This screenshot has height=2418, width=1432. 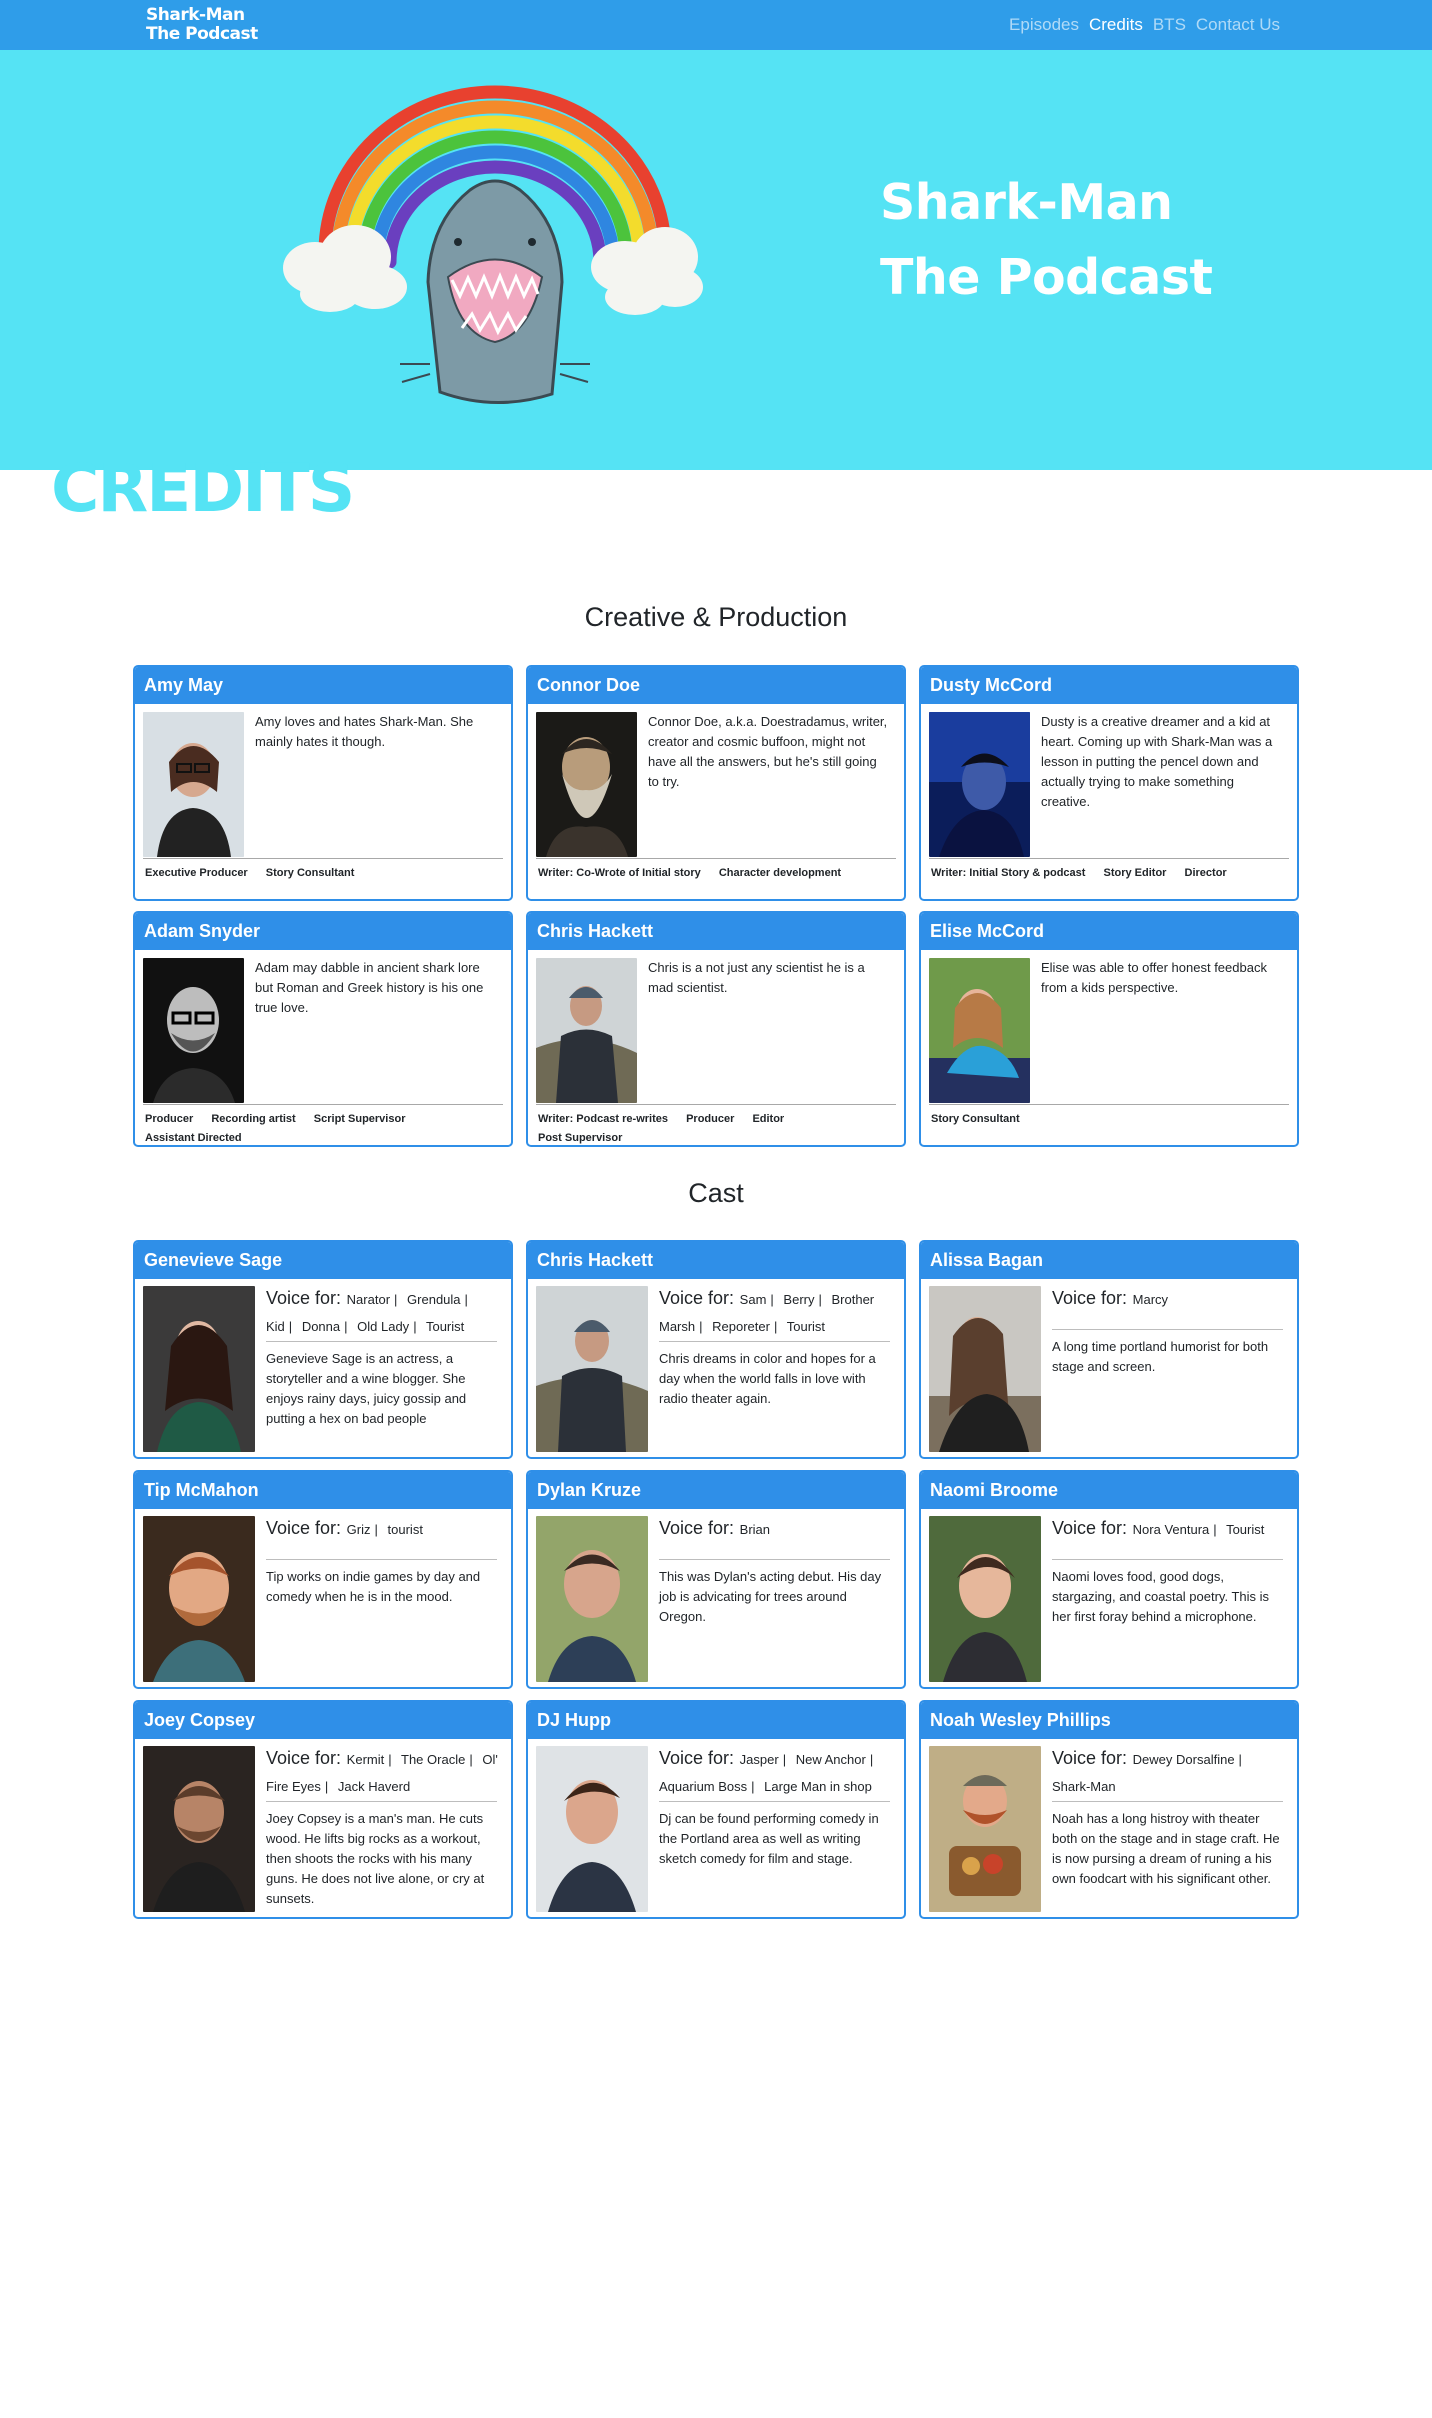 I want to click on card-name: Elise McCord, so click(x=1109, y=931).